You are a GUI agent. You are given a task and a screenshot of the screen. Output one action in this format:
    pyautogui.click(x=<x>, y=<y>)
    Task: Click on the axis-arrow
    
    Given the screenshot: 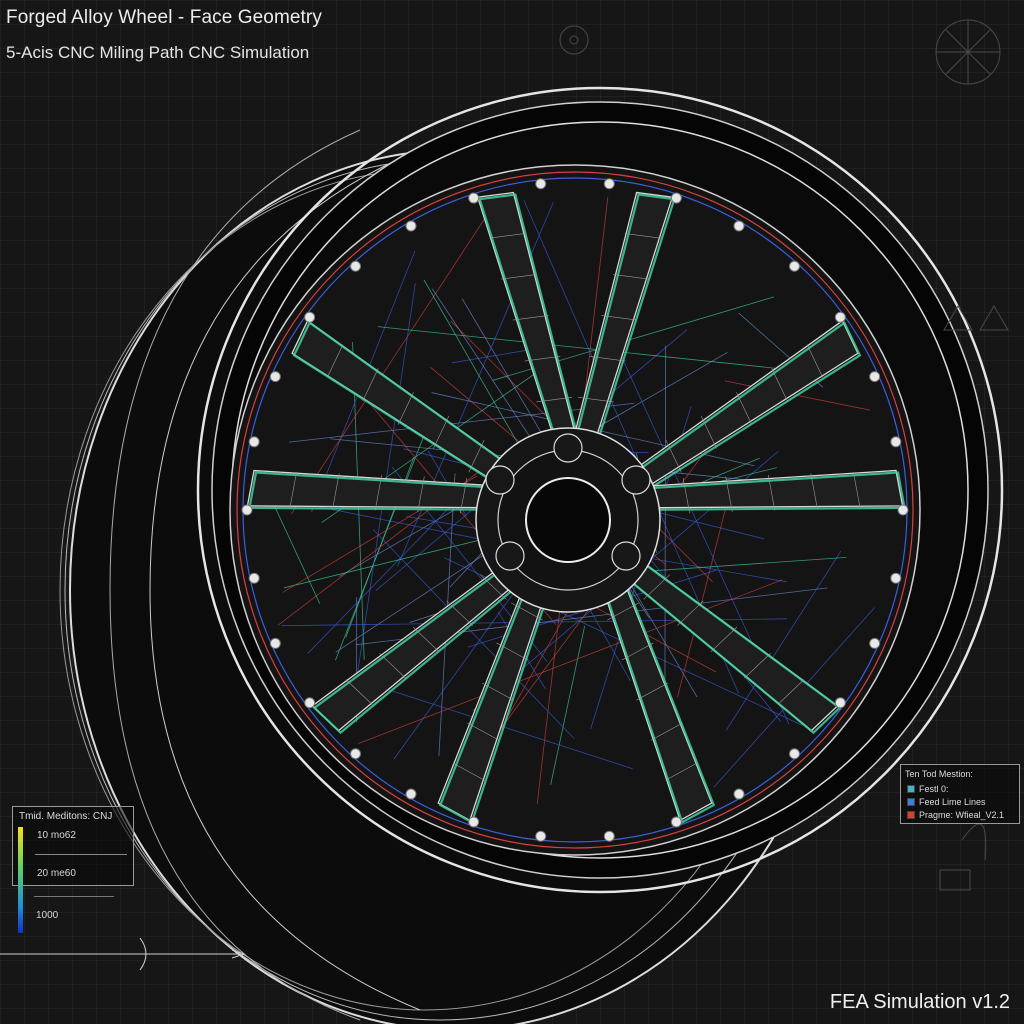 What is the action you would take?
    pyautogui.click(x=123, y=954)
    